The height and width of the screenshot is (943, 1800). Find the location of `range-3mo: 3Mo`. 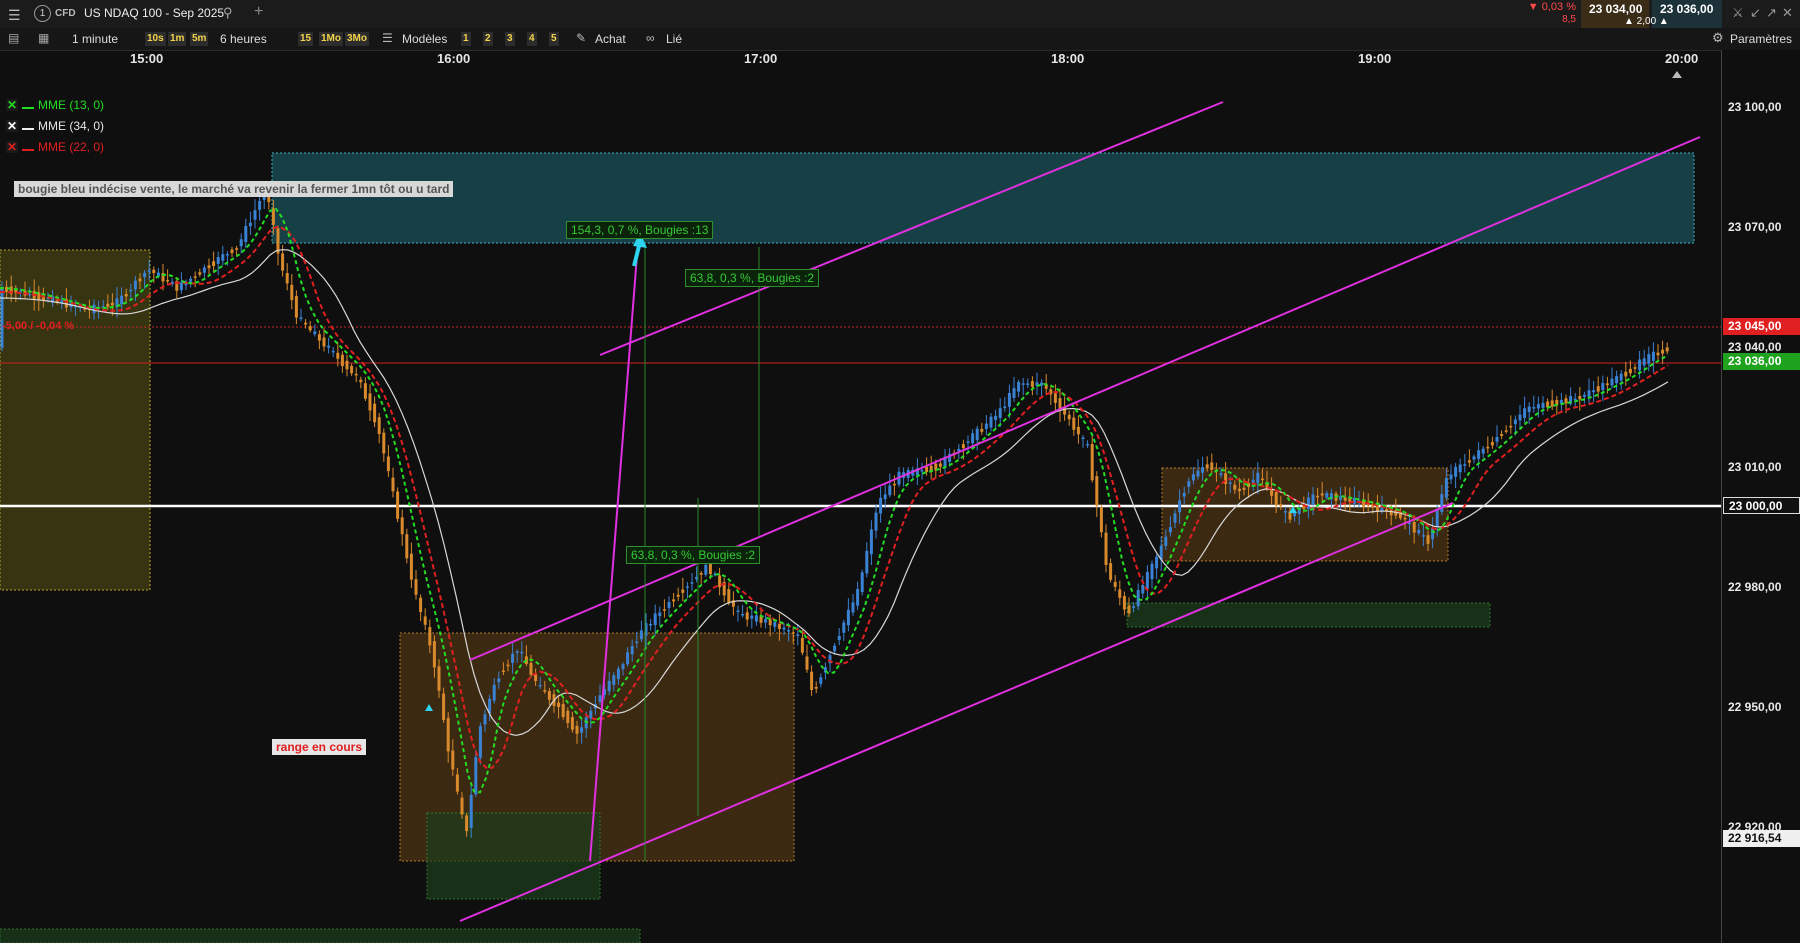

range-3mo: 3Mo is located at coordinates (357, 39).